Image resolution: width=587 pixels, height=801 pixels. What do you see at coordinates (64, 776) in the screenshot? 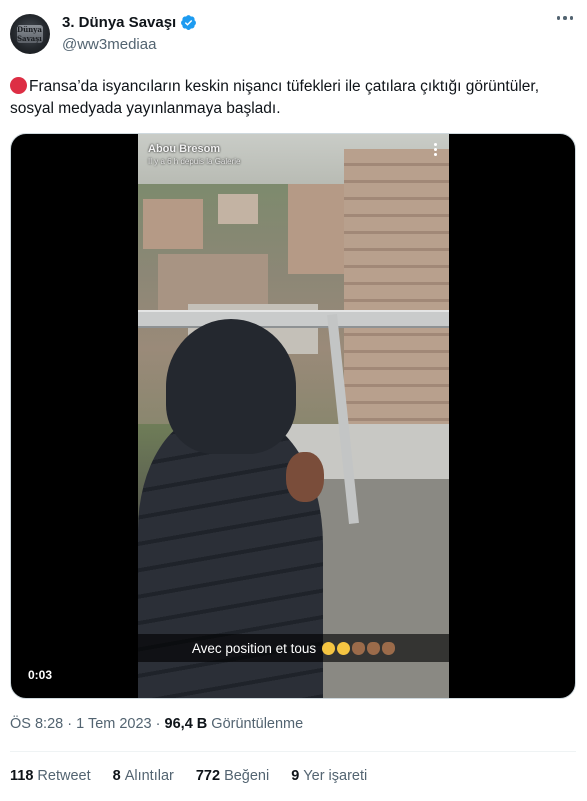
I see `retweets-label: Retweet` at bounding box center [64, 776].